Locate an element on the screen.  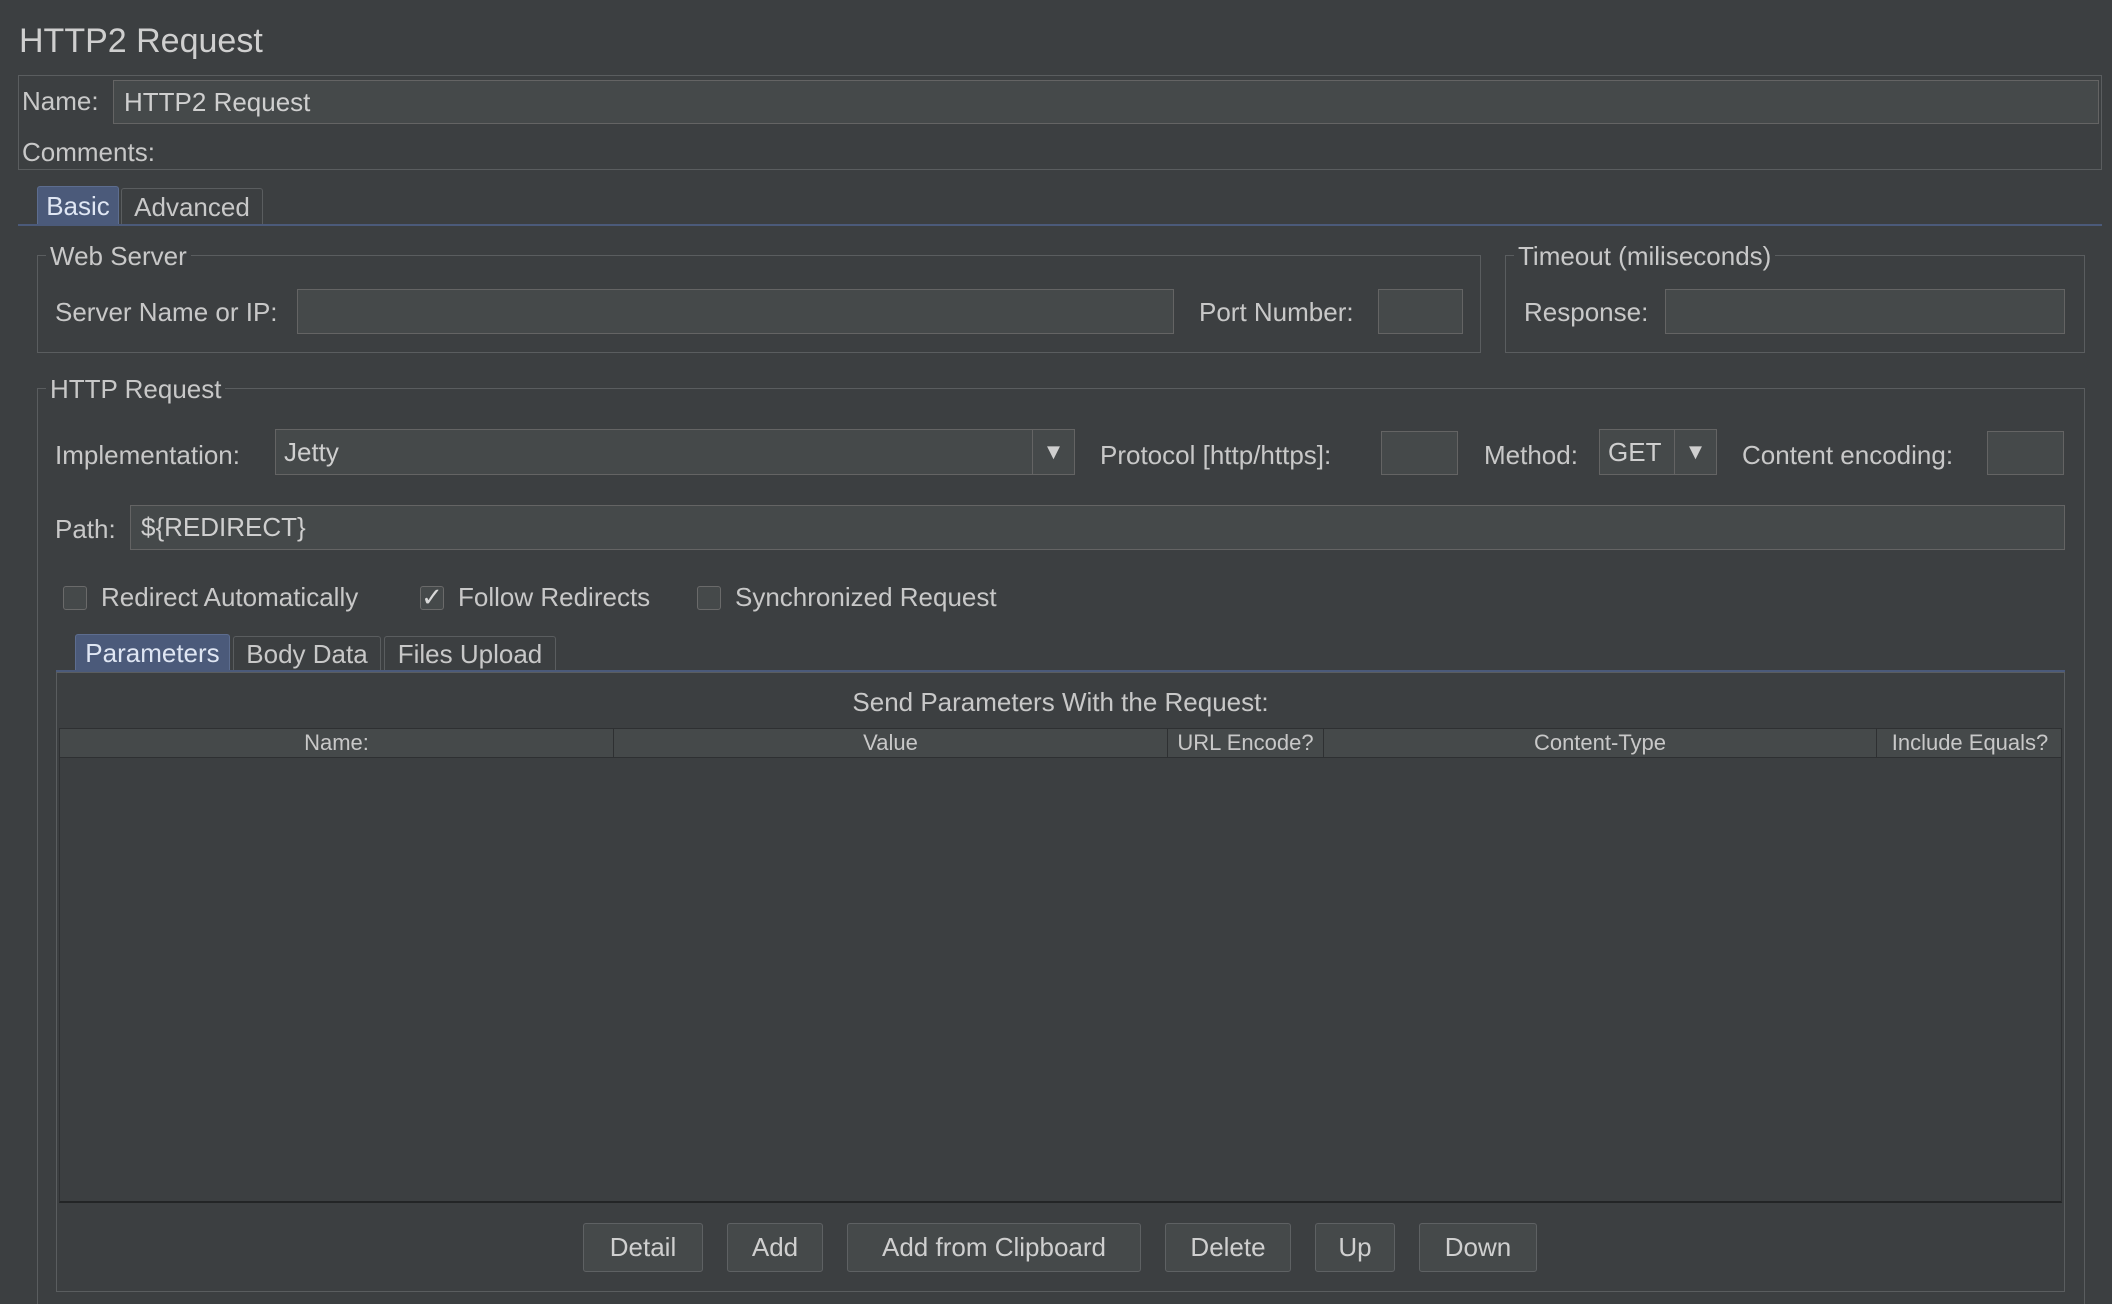
server-name-label: Server Name or IP: is located at coordinates (166, 312).